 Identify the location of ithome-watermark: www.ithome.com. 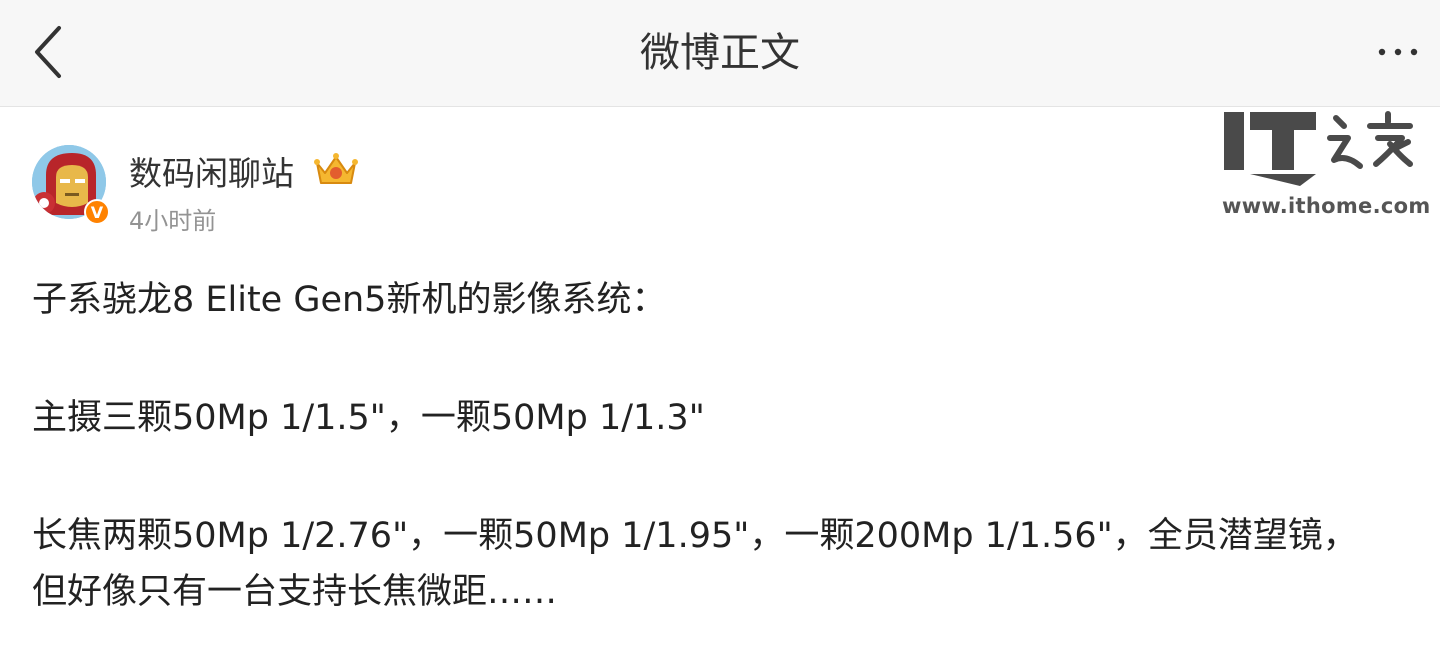
(1325, 165).